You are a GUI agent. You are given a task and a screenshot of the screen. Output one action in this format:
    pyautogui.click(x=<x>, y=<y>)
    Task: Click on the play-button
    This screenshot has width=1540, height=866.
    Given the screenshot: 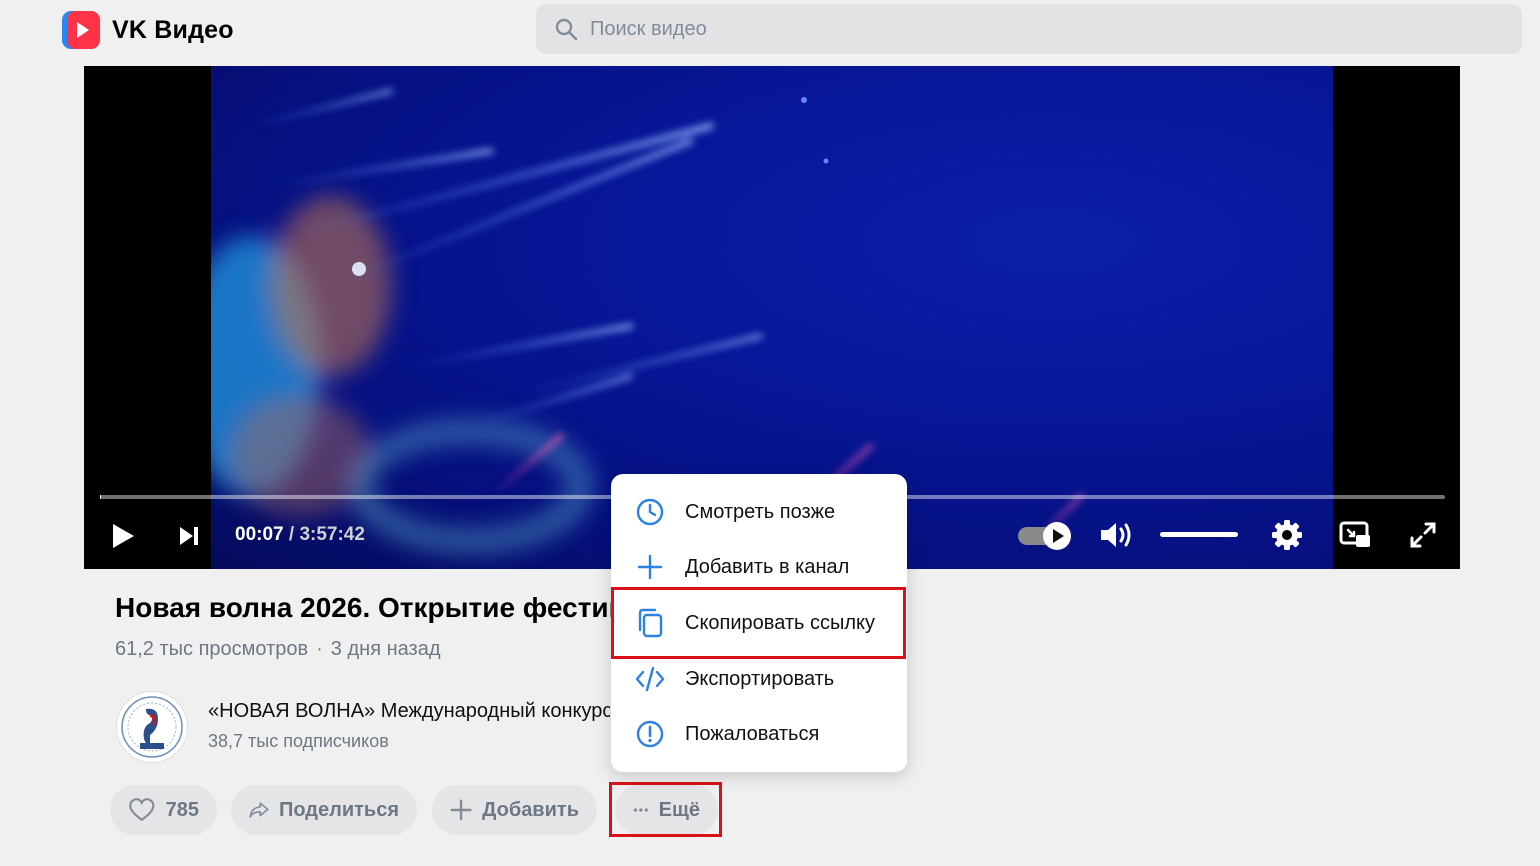 What is the action you would take?
    pyautogui.click(x=123, y=536)
    